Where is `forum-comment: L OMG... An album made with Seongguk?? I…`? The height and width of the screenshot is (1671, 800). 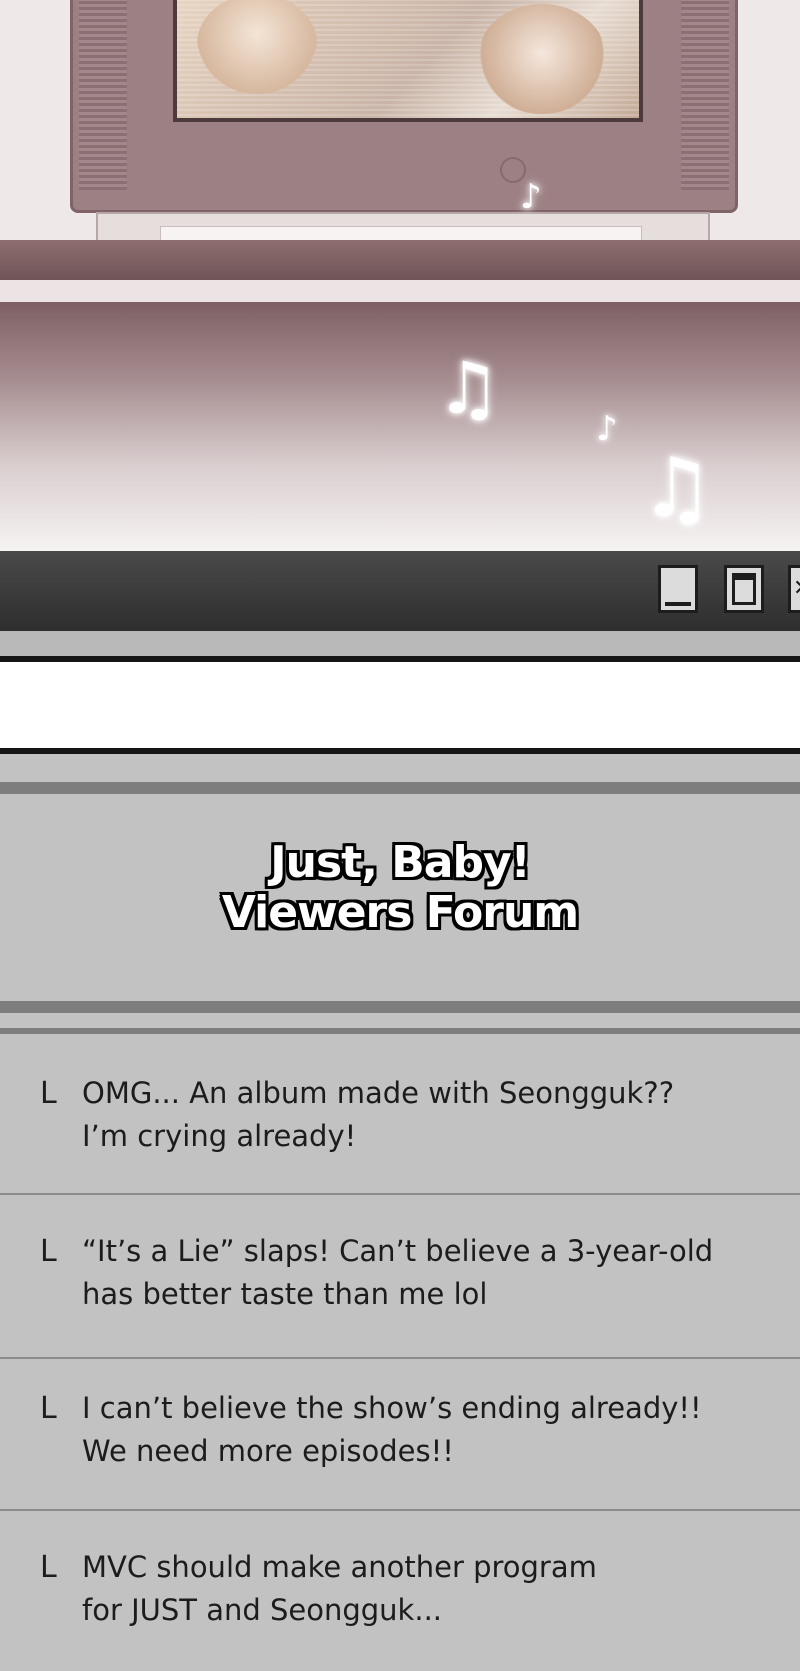 forum-comment: L OMG... An album made with Seongguk?? I… is located at coordinates (400, 1115).